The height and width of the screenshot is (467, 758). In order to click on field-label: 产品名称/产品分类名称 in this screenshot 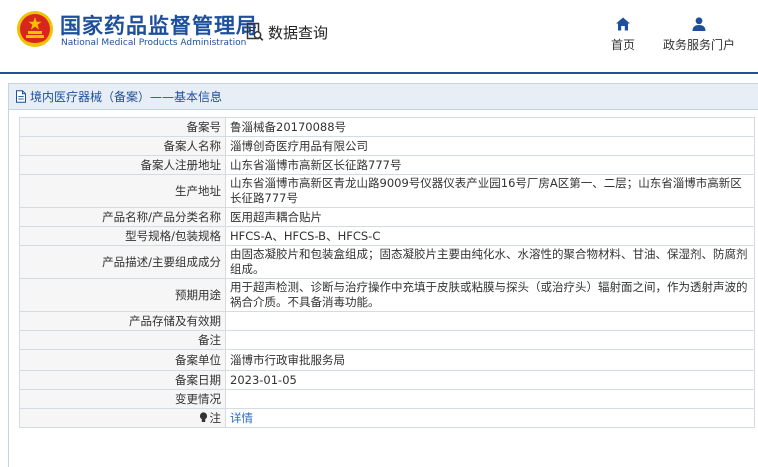, I will do `click(122, 217)`.